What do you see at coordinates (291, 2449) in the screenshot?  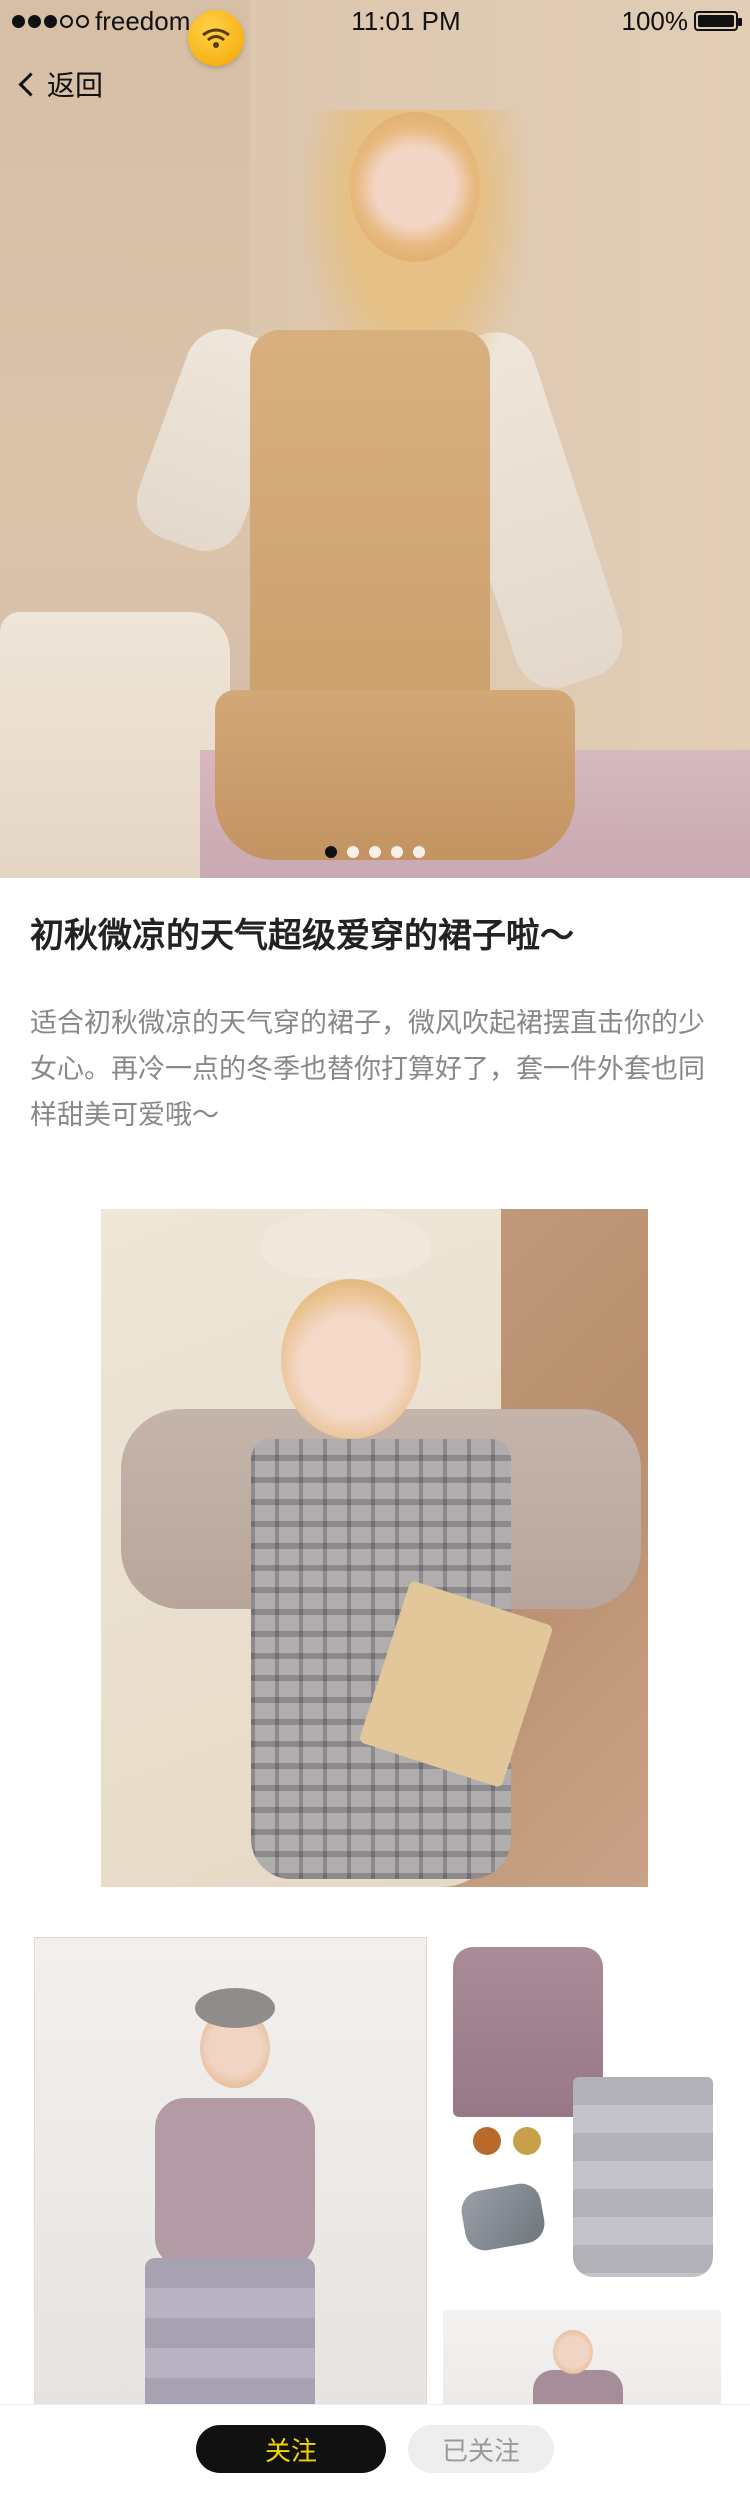 I see `follow-button: 关注` at bounding box center [291, 2449].